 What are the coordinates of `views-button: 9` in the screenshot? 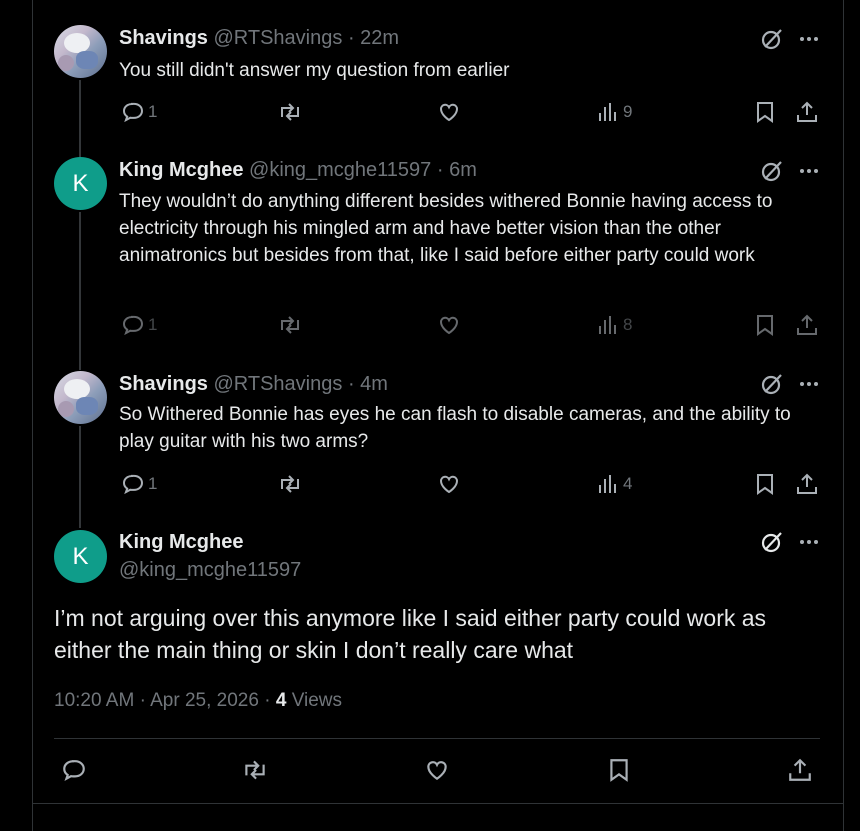 It's located at (614, 112).